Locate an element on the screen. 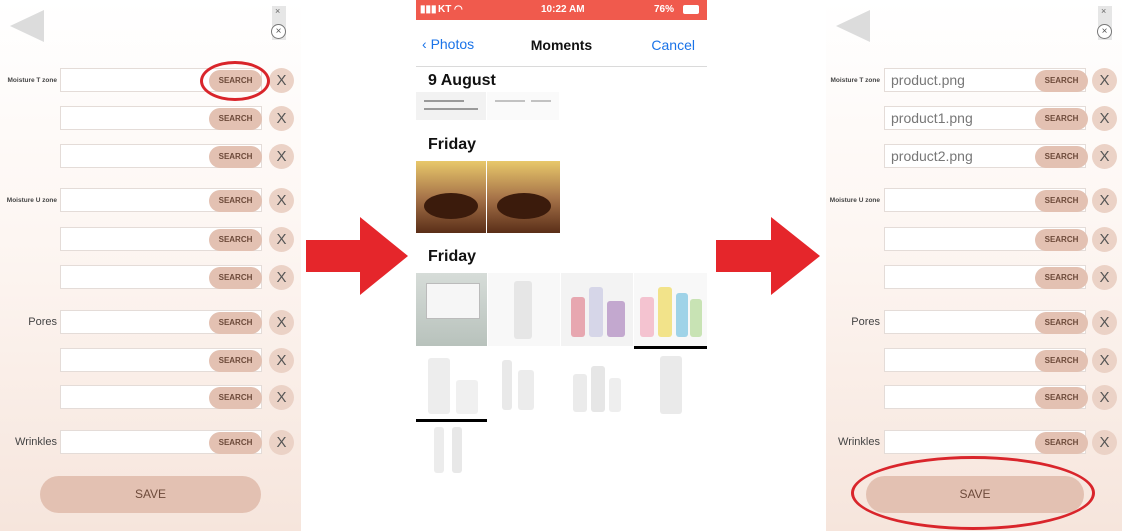 The height and width of the screenshot is (531, 1122). form-row: product2.png SEARCH X is located at coordinates (974, 157).